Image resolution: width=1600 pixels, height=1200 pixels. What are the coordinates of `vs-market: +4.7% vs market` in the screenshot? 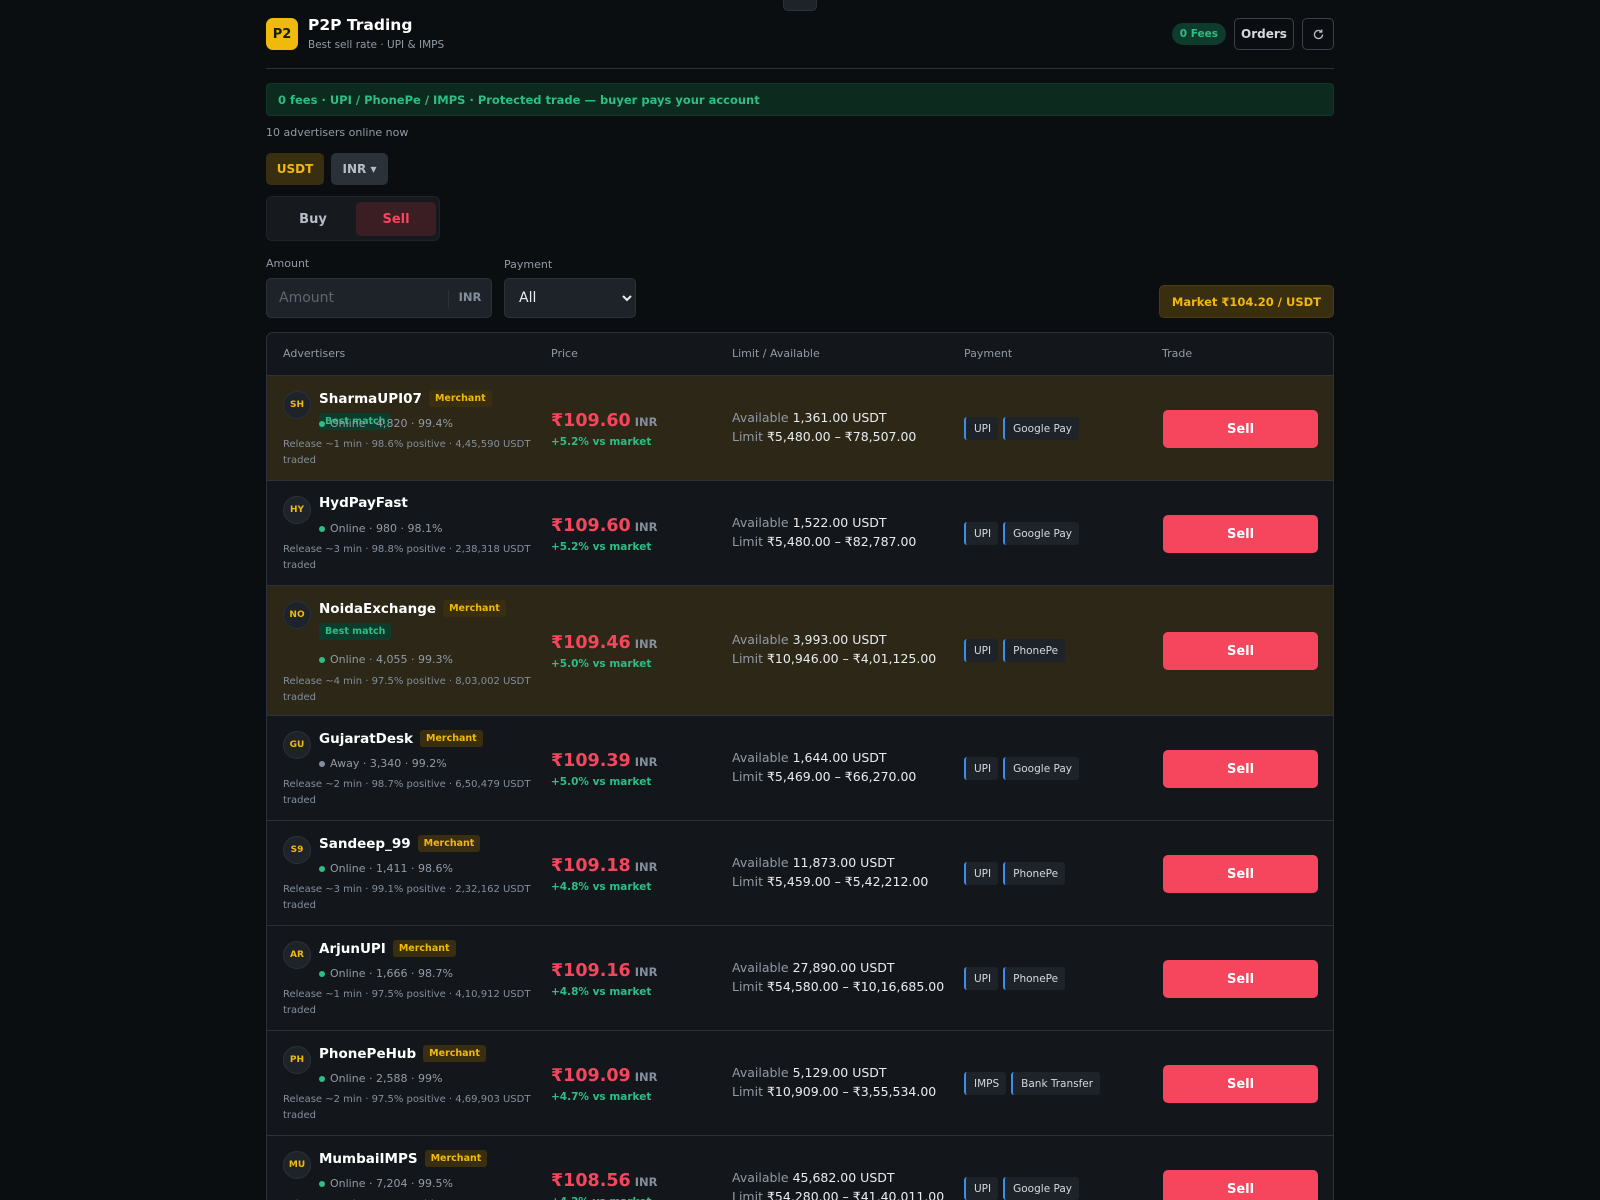 It's located at (601, 1097).